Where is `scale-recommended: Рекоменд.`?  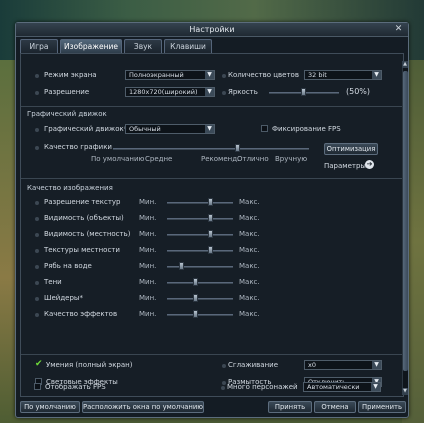 scale-recommended: Рекоменд. is located at coordinates (220, 159).